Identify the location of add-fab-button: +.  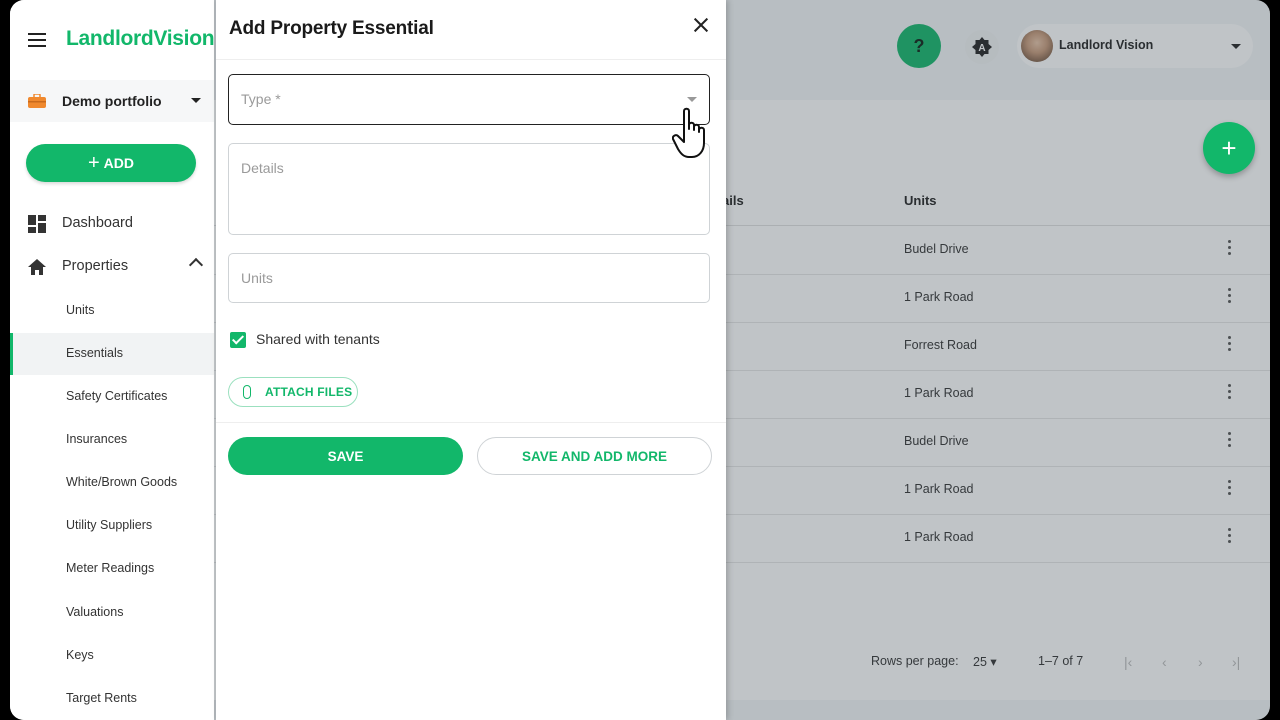
(1229, 148).